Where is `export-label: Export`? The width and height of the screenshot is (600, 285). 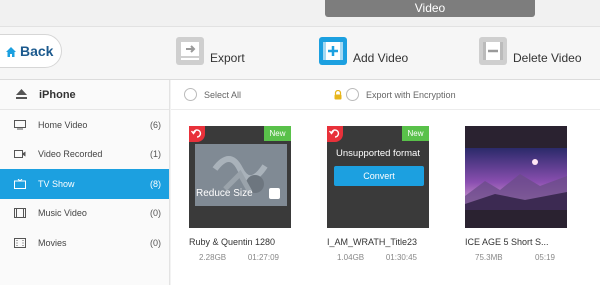
export-label: Export is located at coordinates (227, 58).